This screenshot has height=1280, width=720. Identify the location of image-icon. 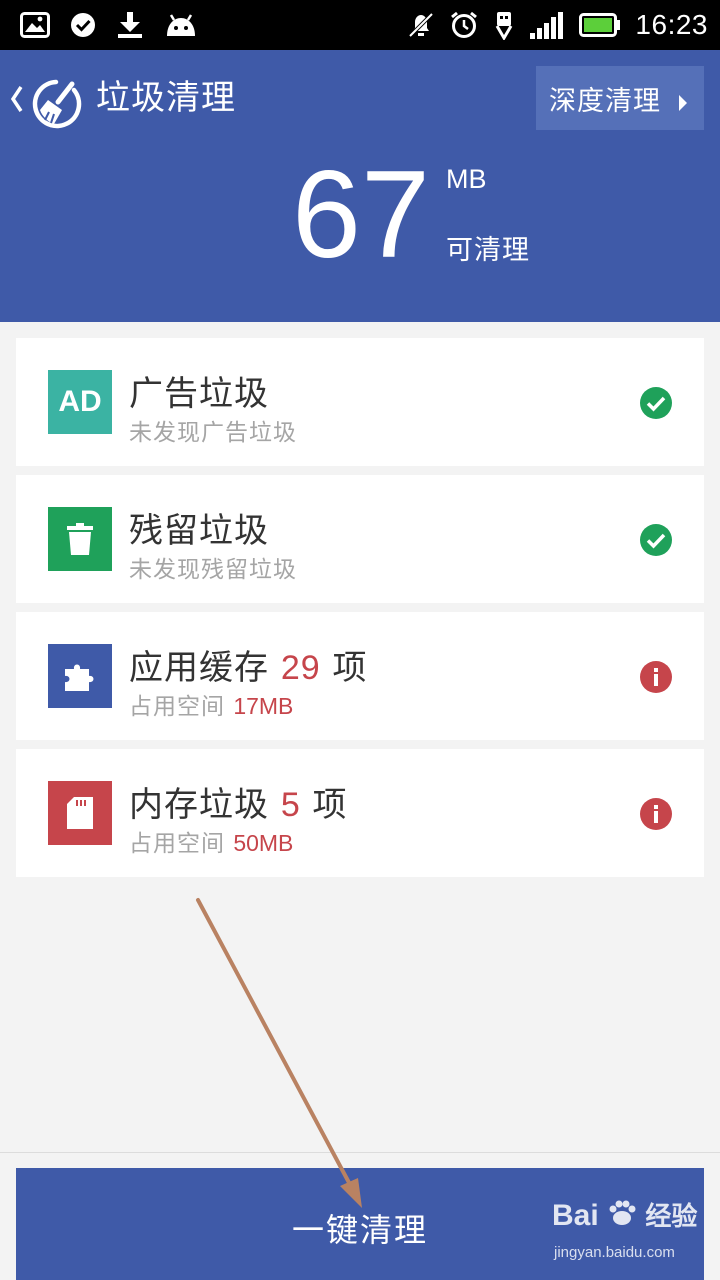
(35, 25).